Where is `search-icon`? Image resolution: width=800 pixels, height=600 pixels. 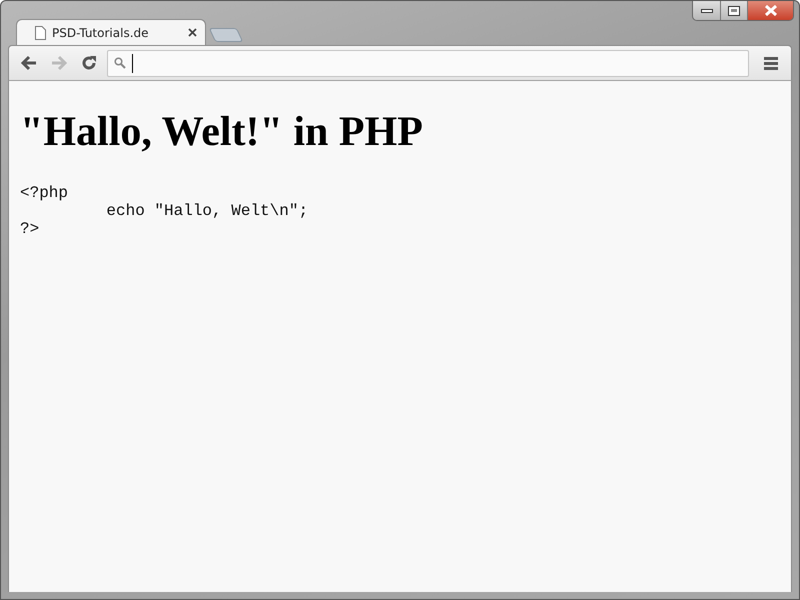
search-icon is located at coordinates (120, 62).